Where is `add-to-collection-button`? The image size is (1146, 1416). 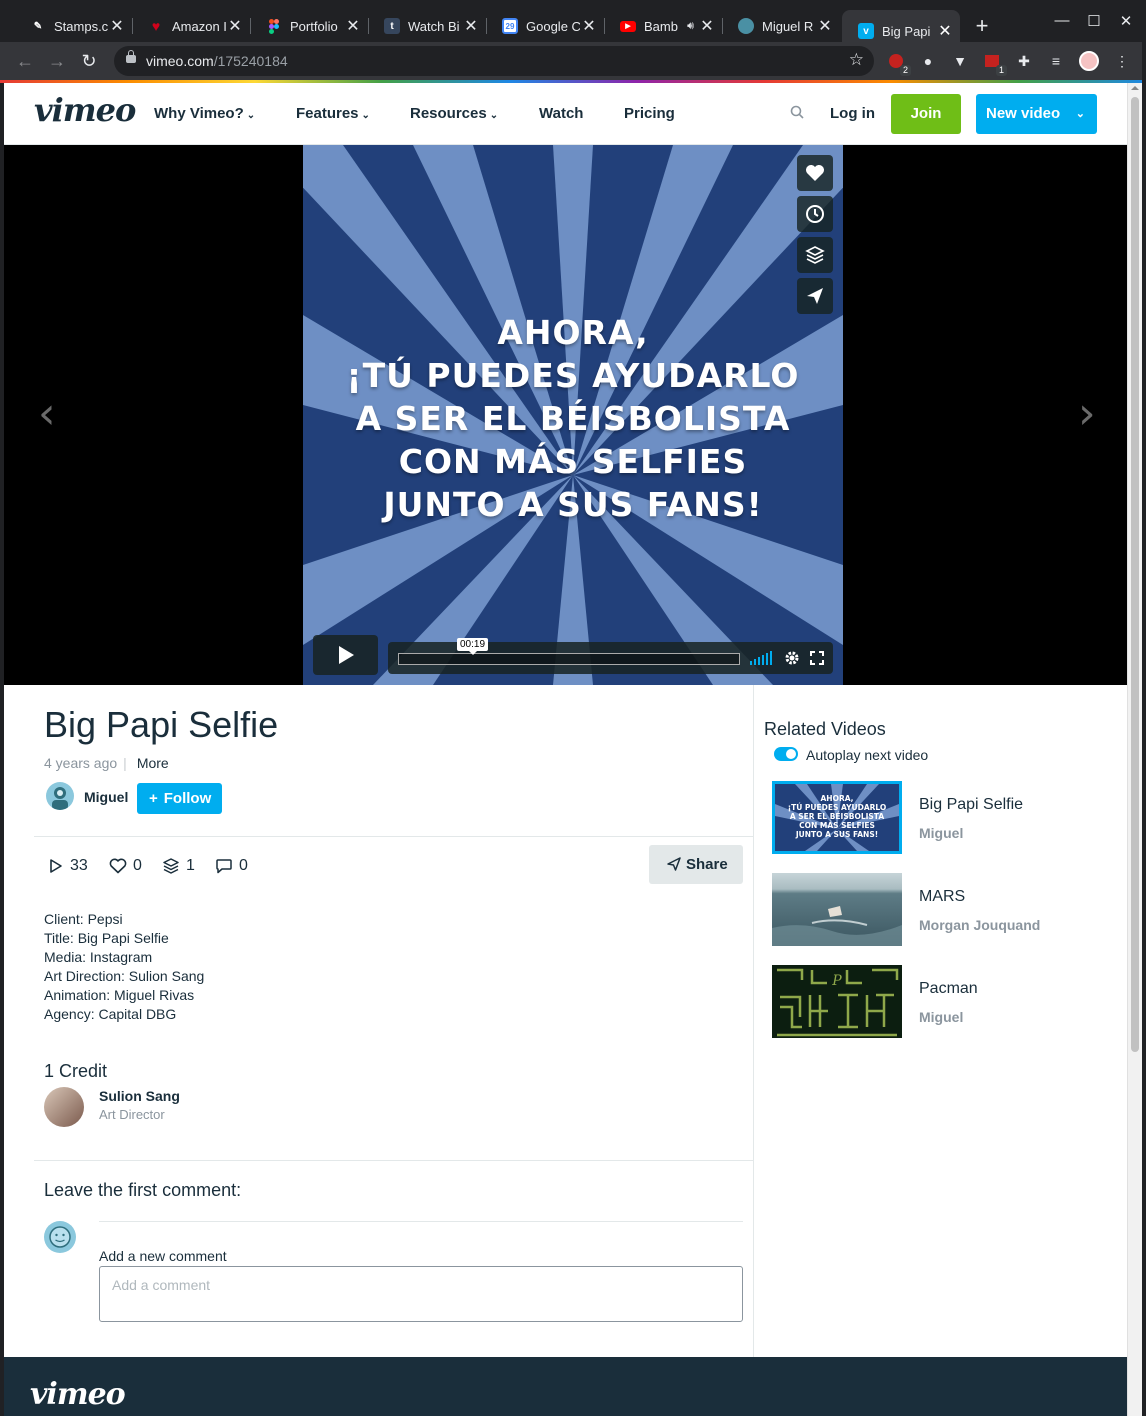
add-to-collection-button is located at coordinates (815, 255).